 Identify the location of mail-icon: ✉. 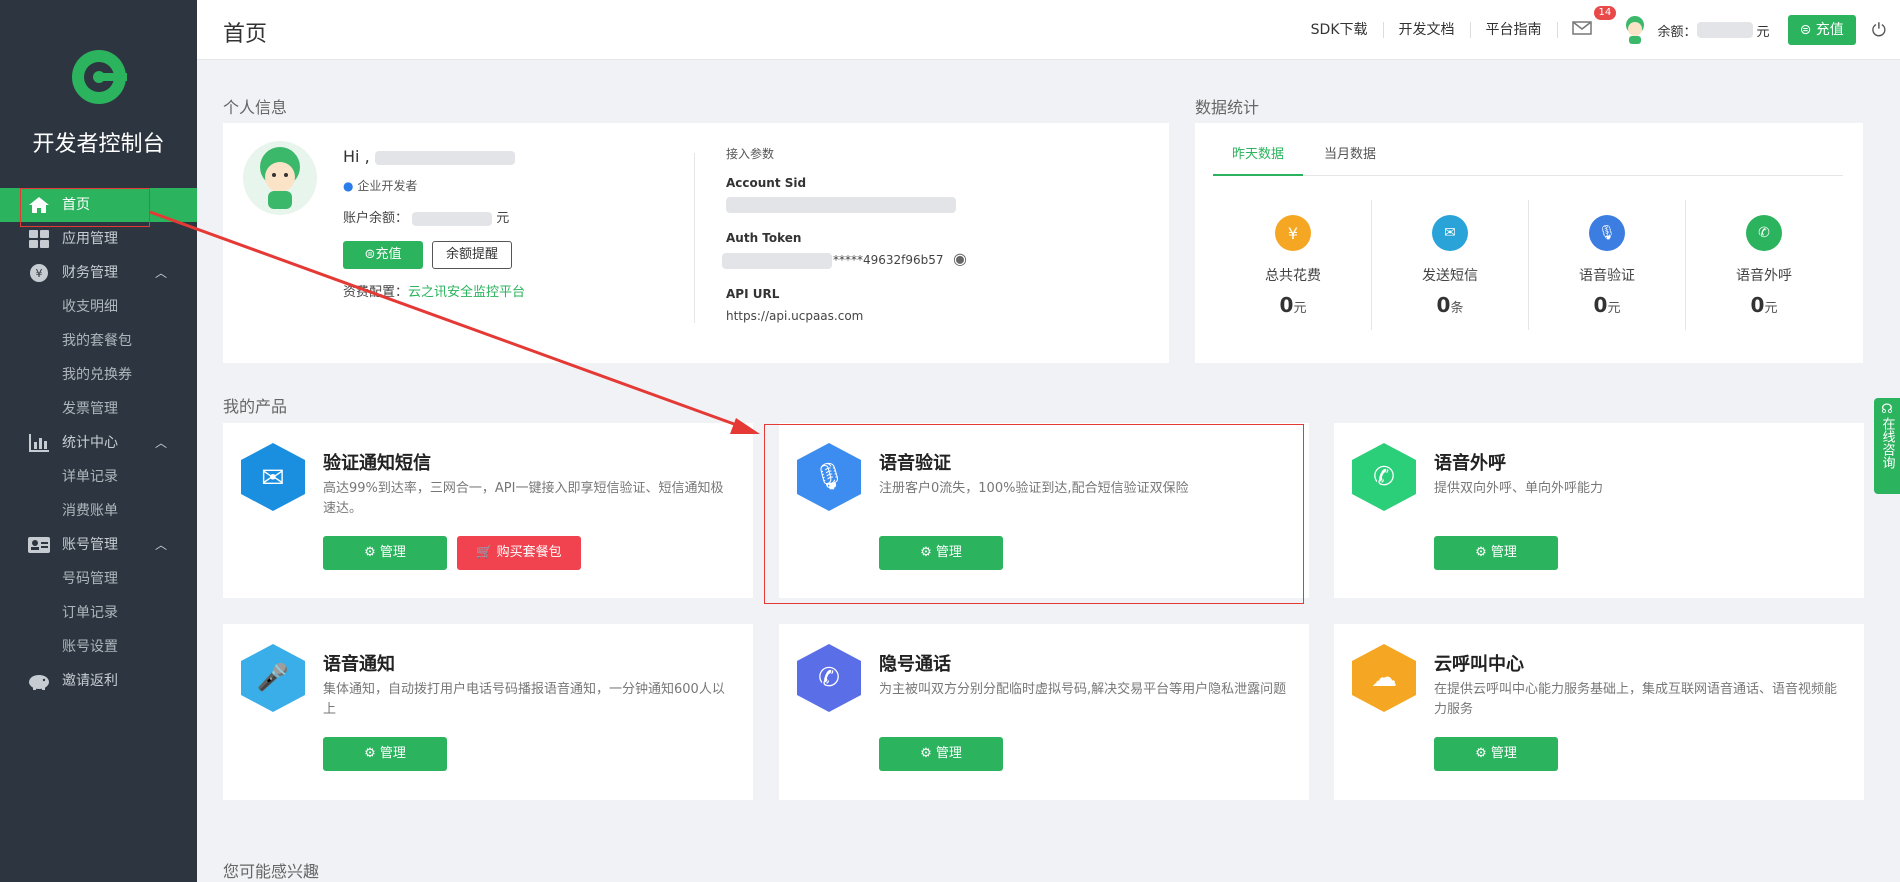
(1450, 233).